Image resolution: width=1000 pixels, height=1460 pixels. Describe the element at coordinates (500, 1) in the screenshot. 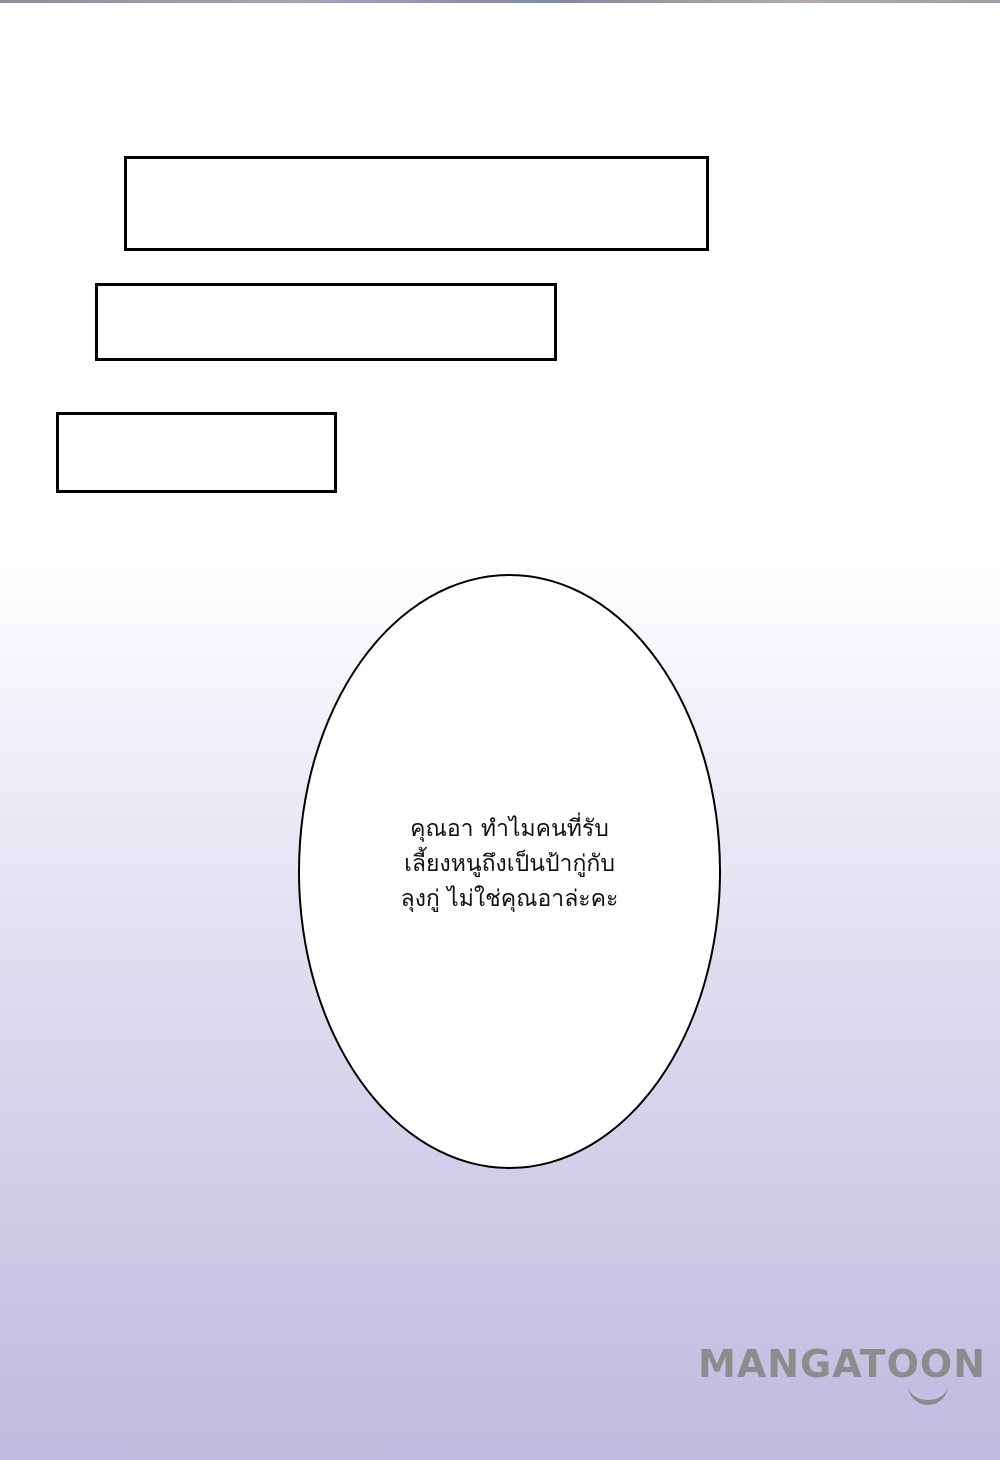

I see `previous-panel-edge` at that location.